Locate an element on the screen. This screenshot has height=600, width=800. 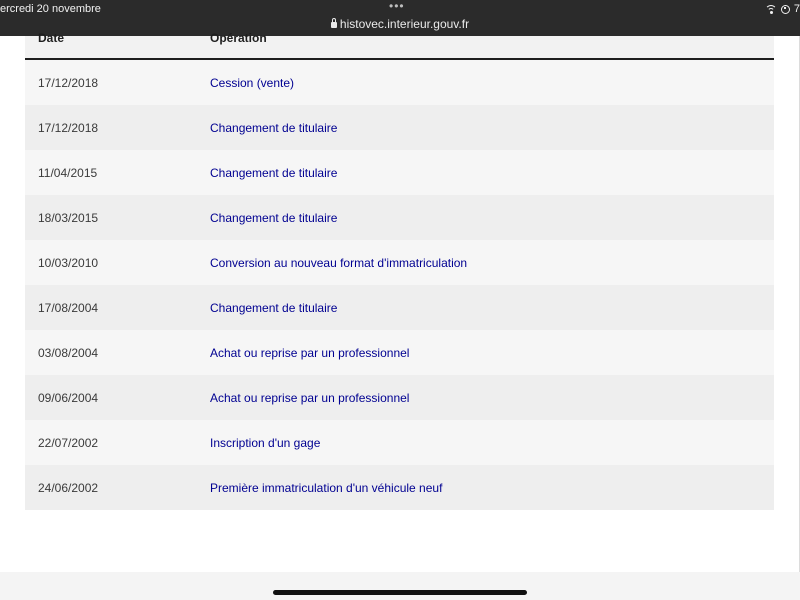
status-date: ercredi 20 novembre is located at coordinates (50, 9).